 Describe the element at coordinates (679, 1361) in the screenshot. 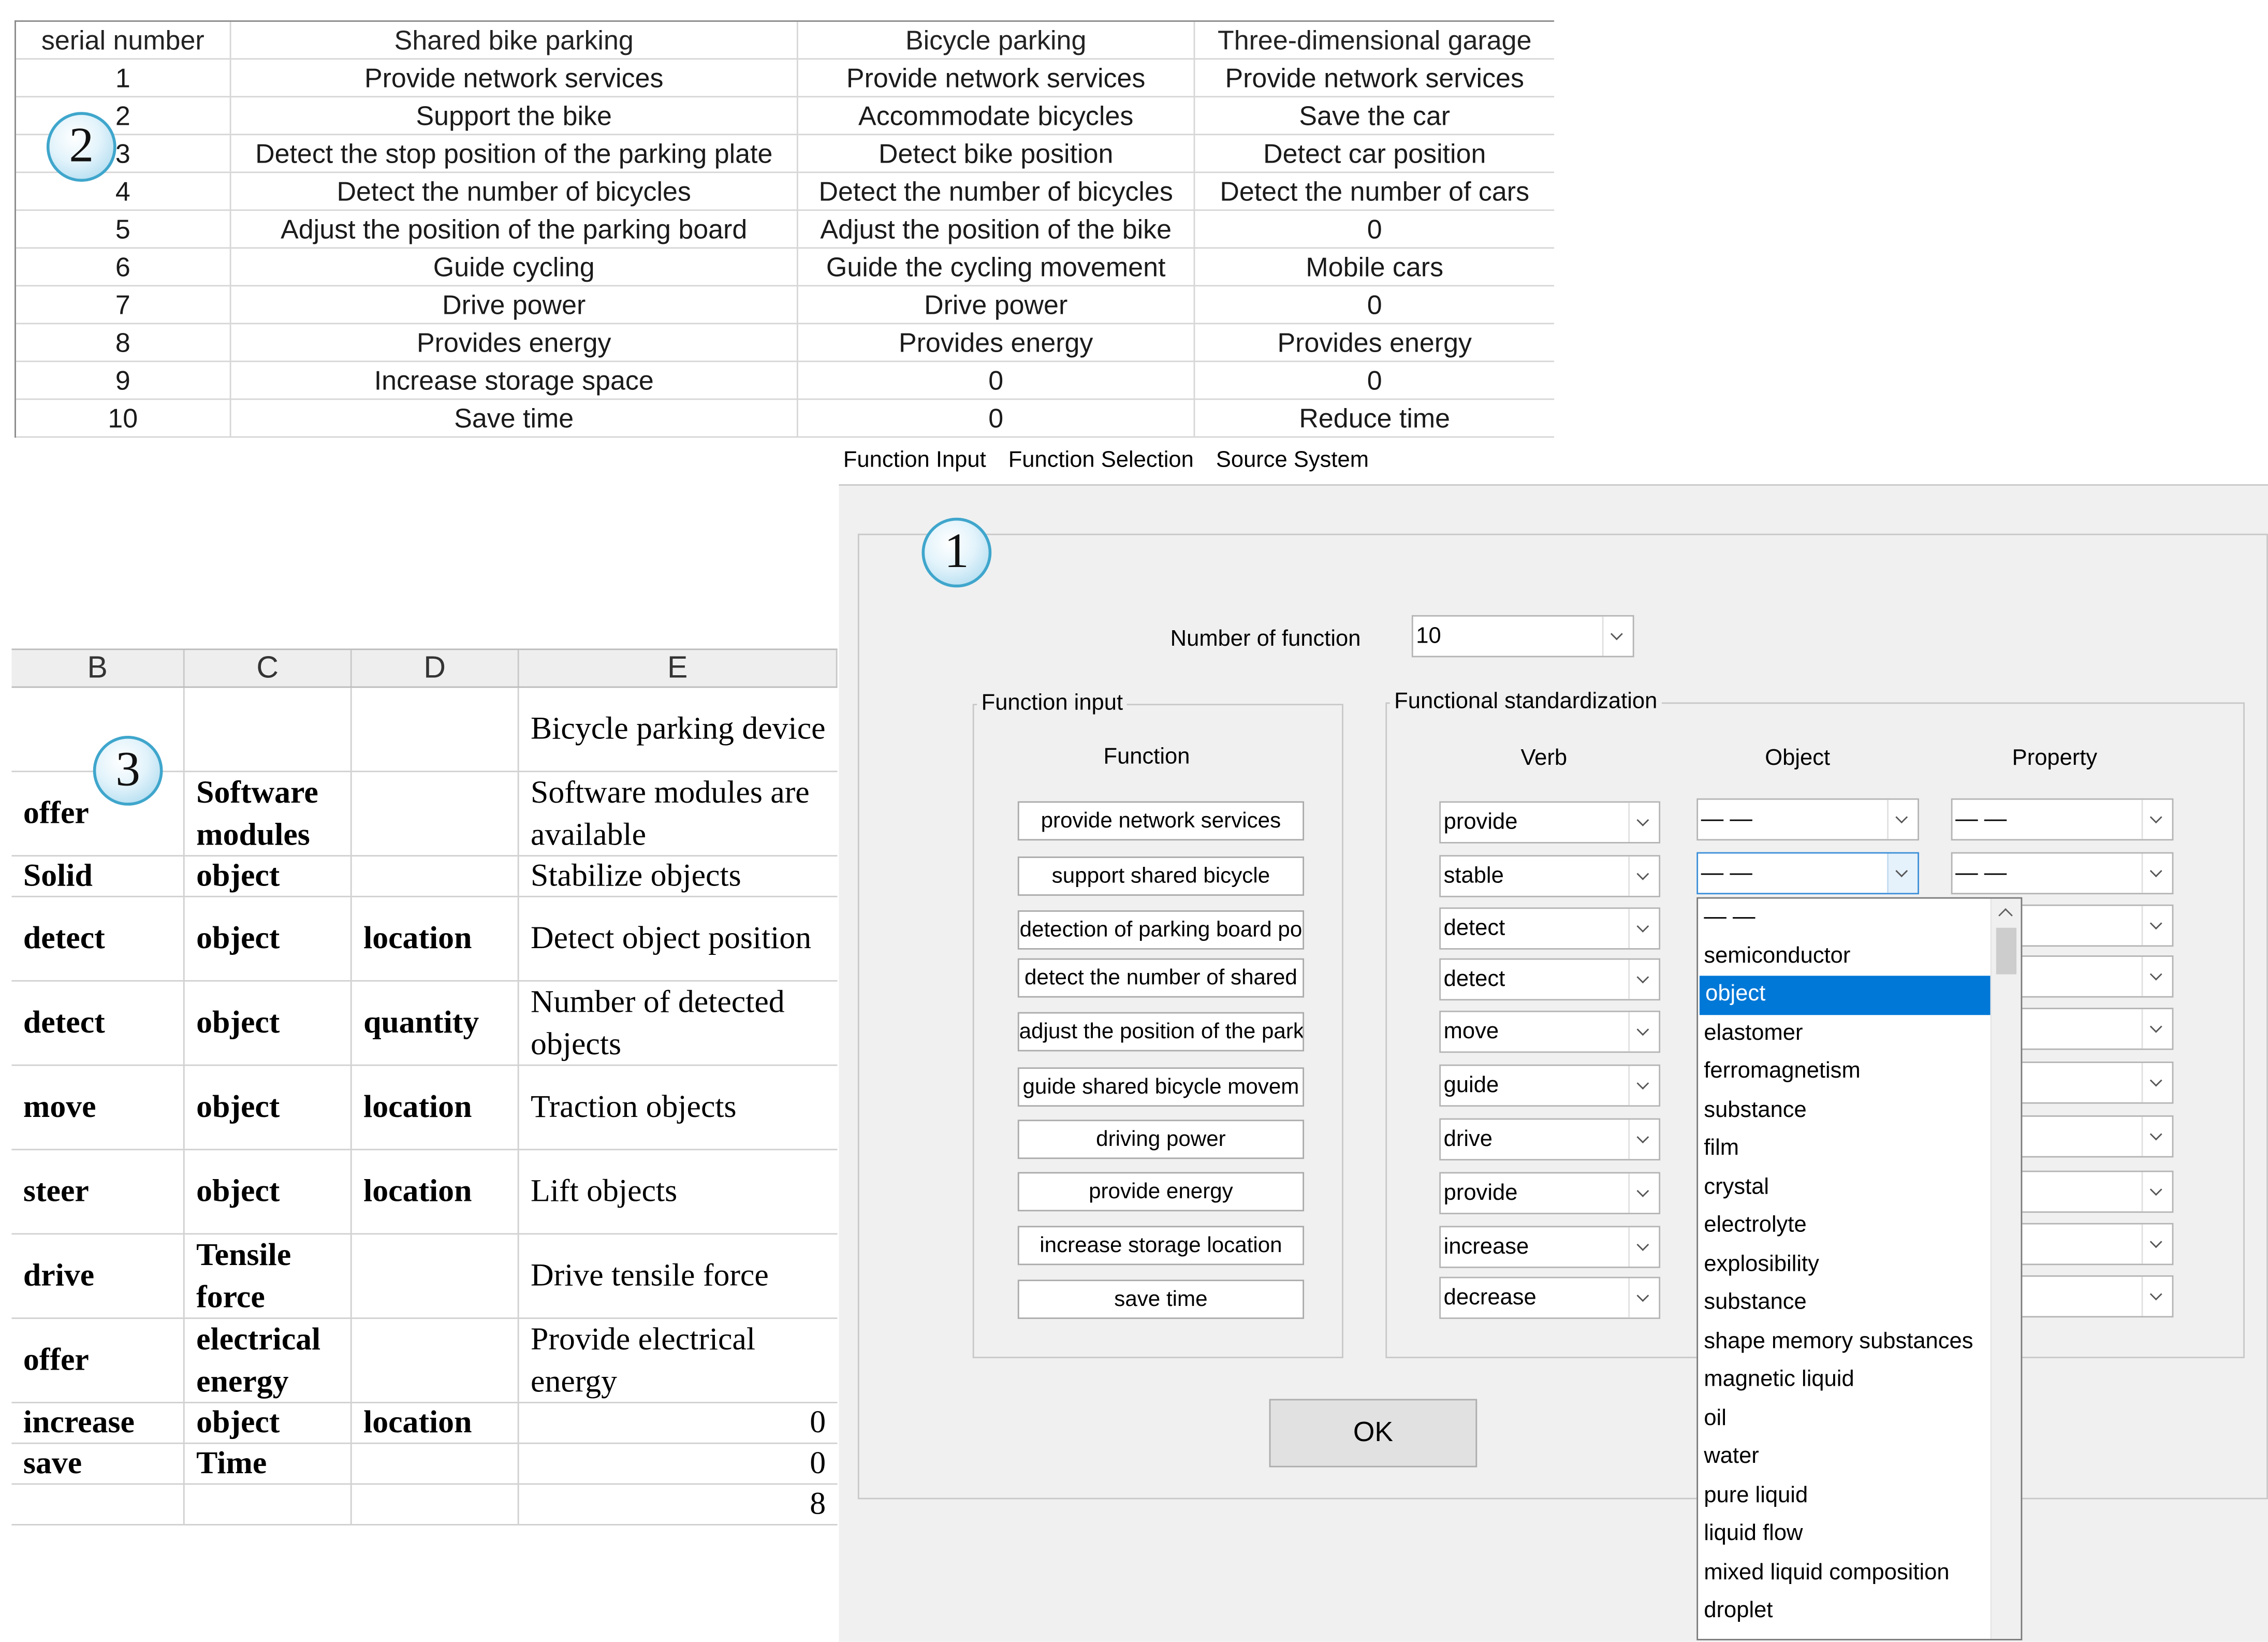

I see `table-cell: Provide electrical energy` at that location.